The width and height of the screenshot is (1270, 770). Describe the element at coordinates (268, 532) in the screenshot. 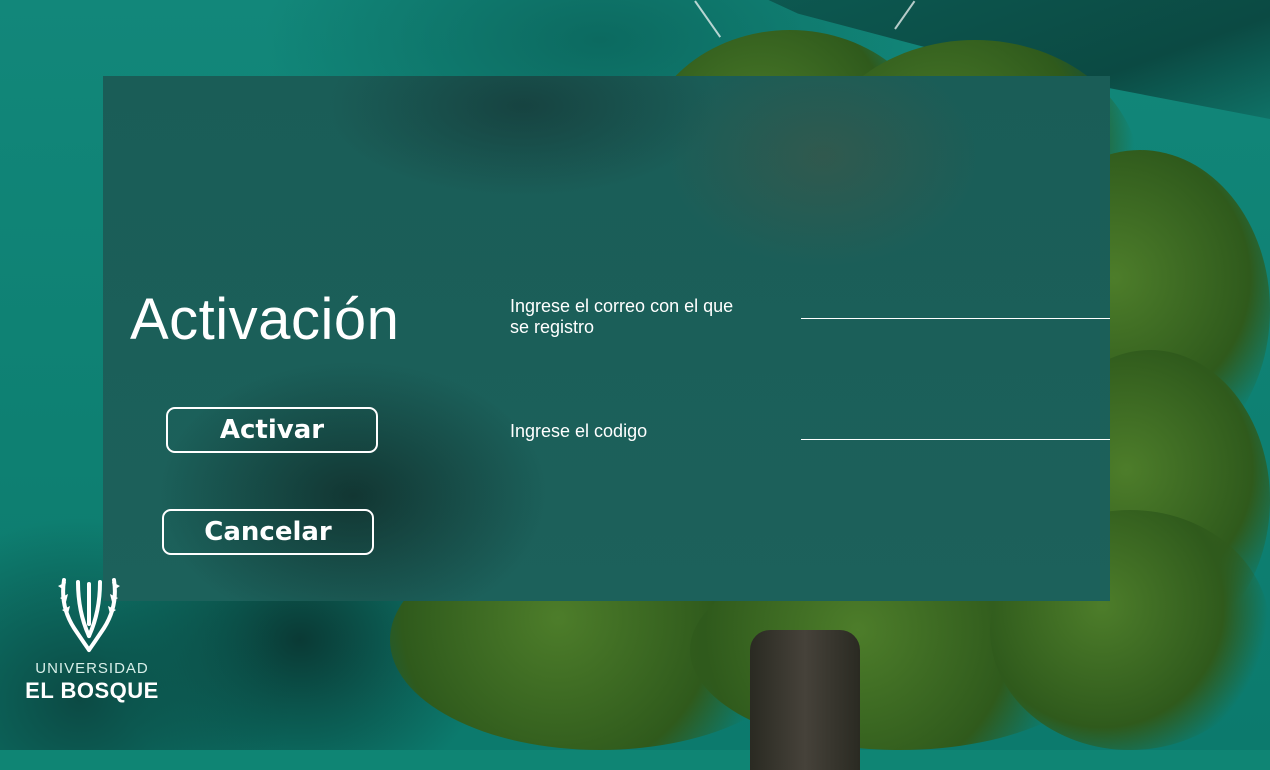

I see `cancel-button: Cancelar` at that location.